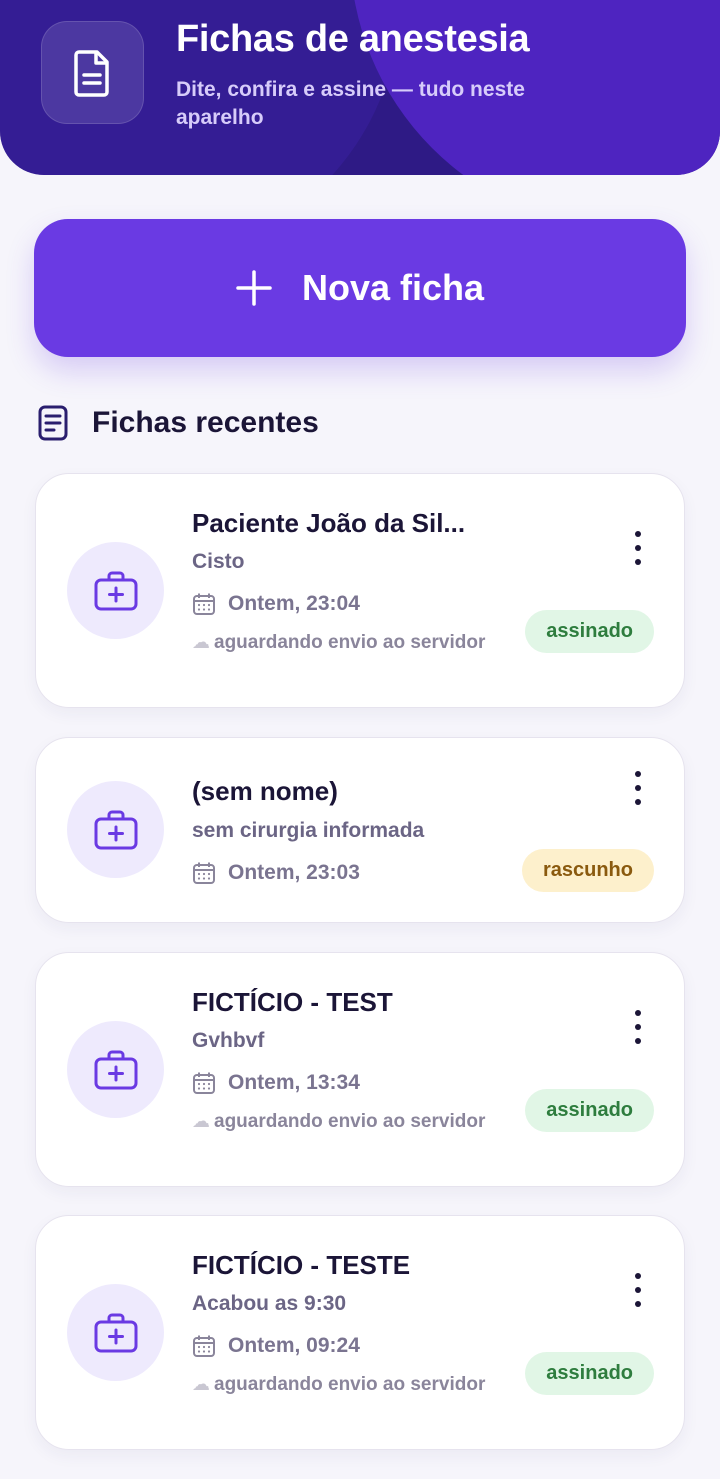 This screenshot has width=720, height=1479. I want to click on card-date: Ontem, 23:03, so click(276, 873).